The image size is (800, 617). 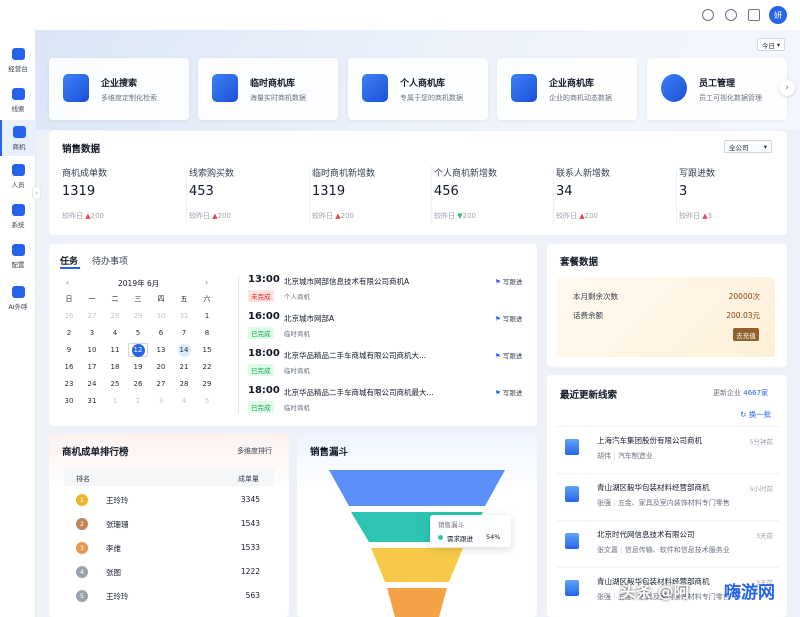 I want to click on sidebar-item-dashboard: 经营台, so click(x=18, y=60).